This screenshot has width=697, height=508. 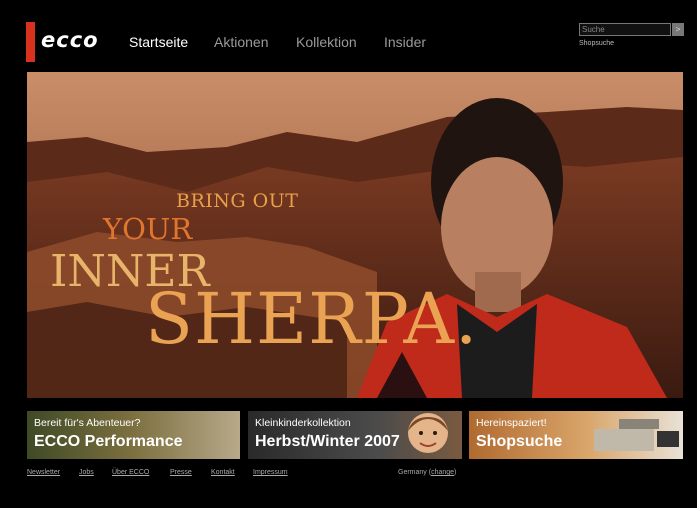 What do you see at coordinates (303, 423) in the screenshot?
I see `banner-kinder-subtitle: Kleinkinderkollektion` at bounding box center [303, 423].